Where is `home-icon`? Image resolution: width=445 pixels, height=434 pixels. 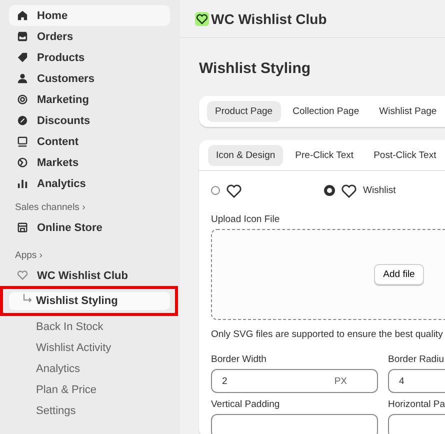 home-icon is located at coordinates (22, 15).